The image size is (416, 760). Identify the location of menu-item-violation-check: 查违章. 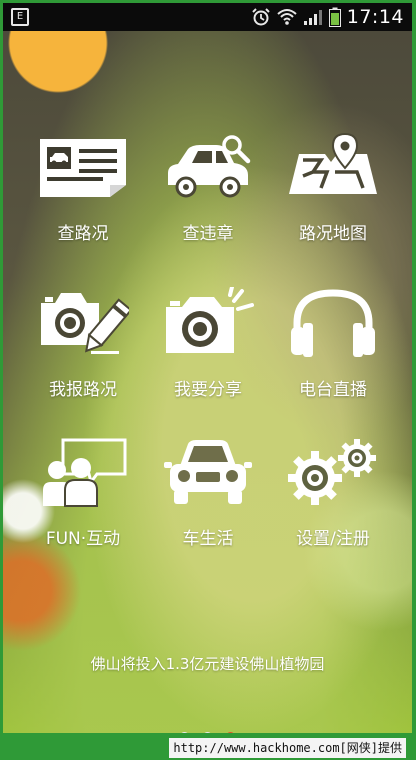
(208, 196).